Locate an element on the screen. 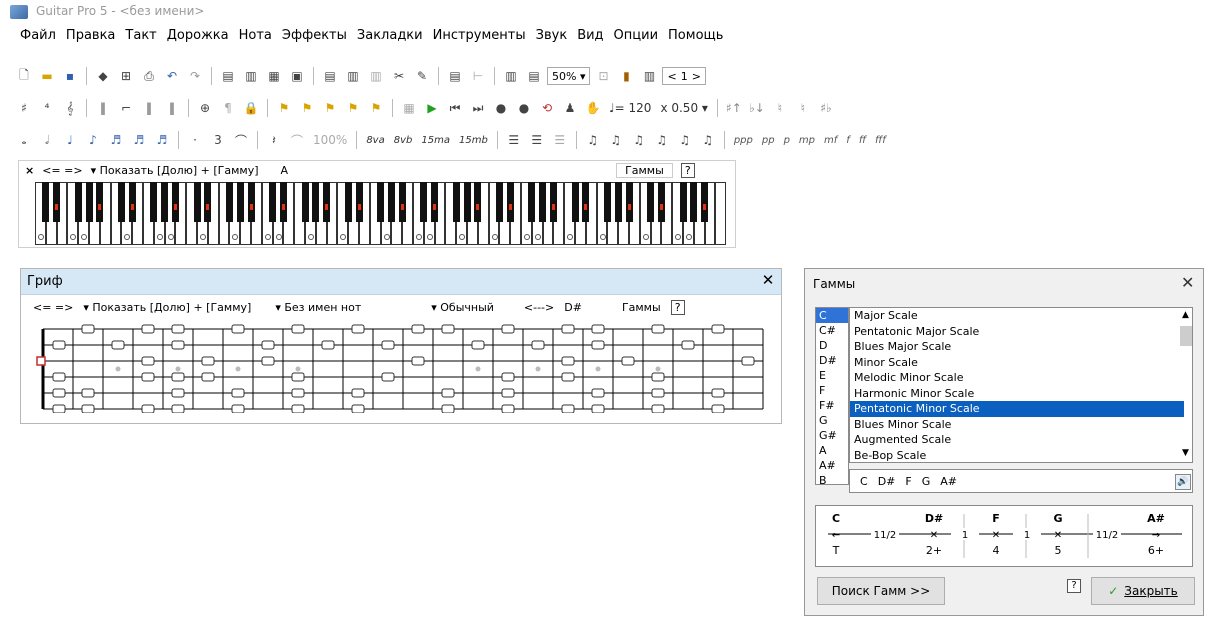 This screenshot has width=1214, height=639. root-note-list: C C# D D# E F F# G G# A A# B is located at coordinates (832, 397).